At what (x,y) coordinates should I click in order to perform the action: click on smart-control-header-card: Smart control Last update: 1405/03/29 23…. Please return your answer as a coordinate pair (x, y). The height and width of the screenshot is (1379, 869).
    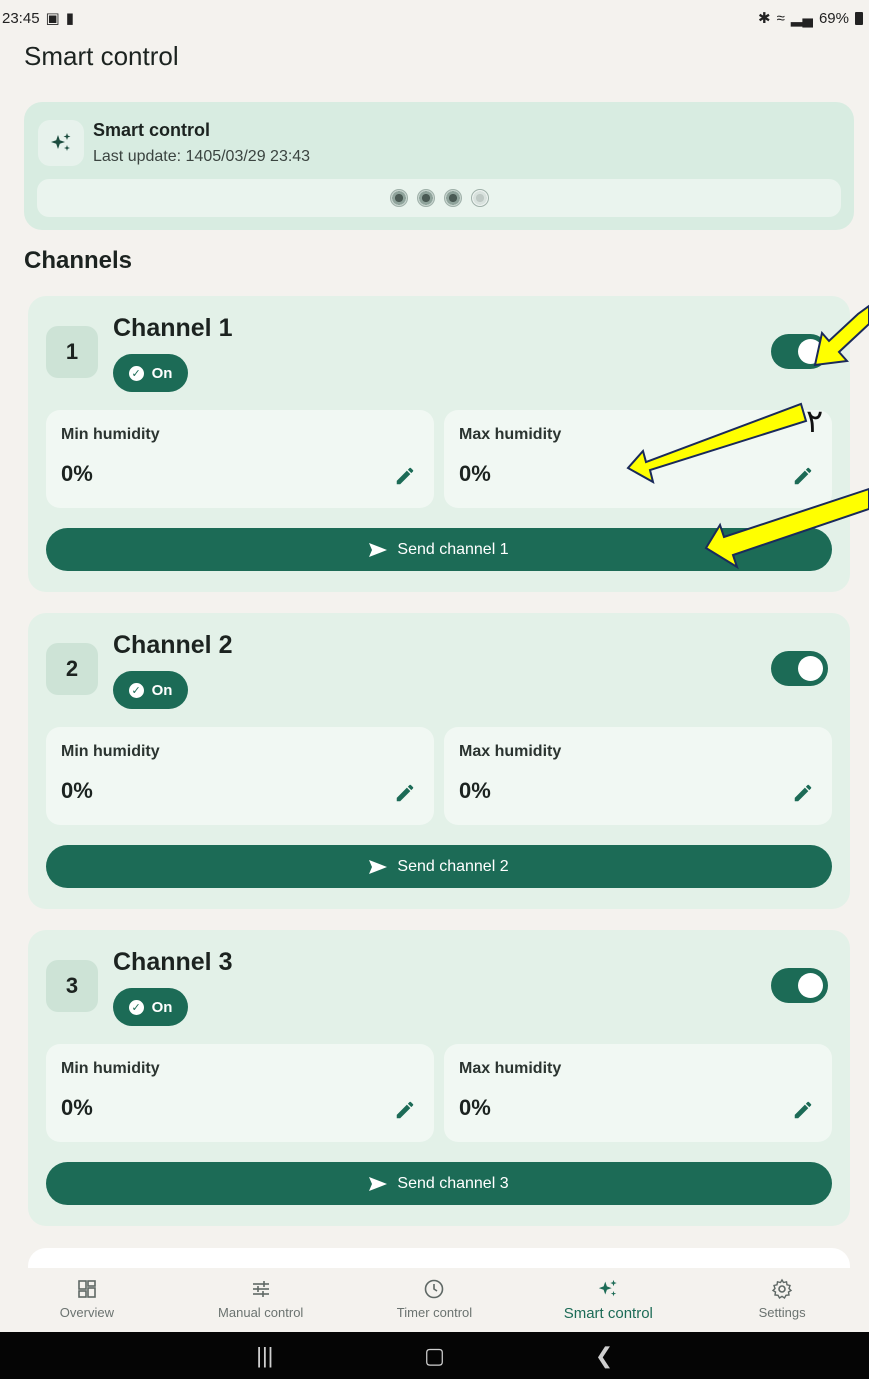
    Looking at the image, I should click on (439, 166).